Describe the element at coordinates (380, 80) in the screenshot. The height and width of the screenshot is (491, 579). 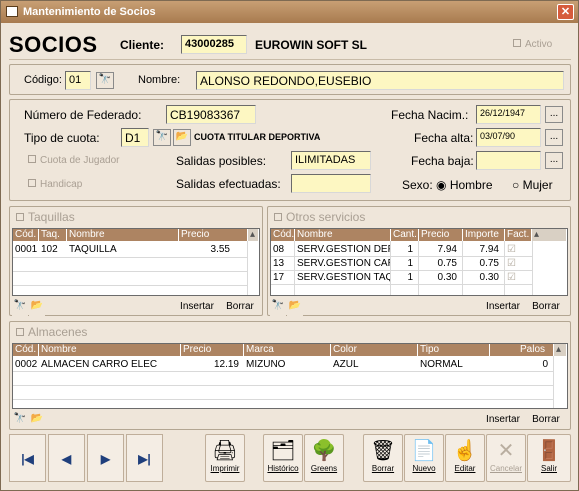
I see `nombre-field: ALONSO REDONDO,EUSEBIO` at that location.